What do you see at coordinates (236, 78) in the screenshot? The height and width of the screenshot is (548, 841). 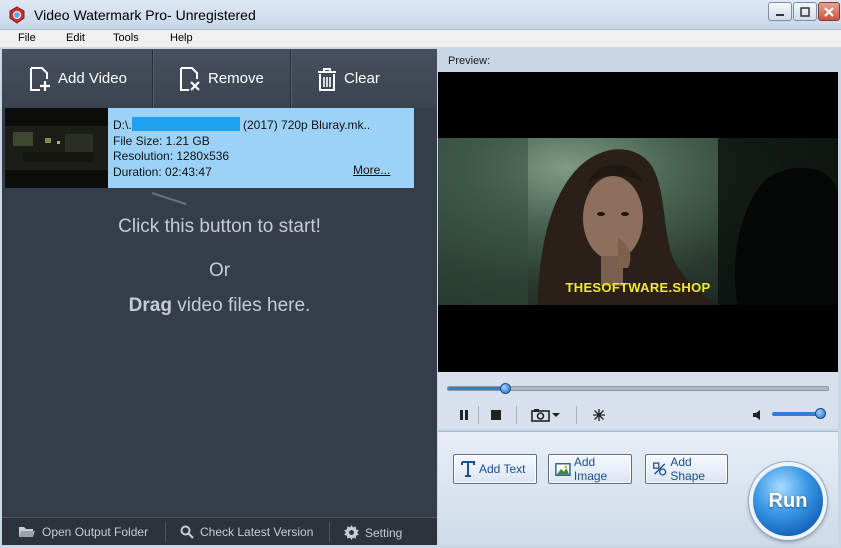 I see `remove-label: Remove` at bounding box center [236, 78].